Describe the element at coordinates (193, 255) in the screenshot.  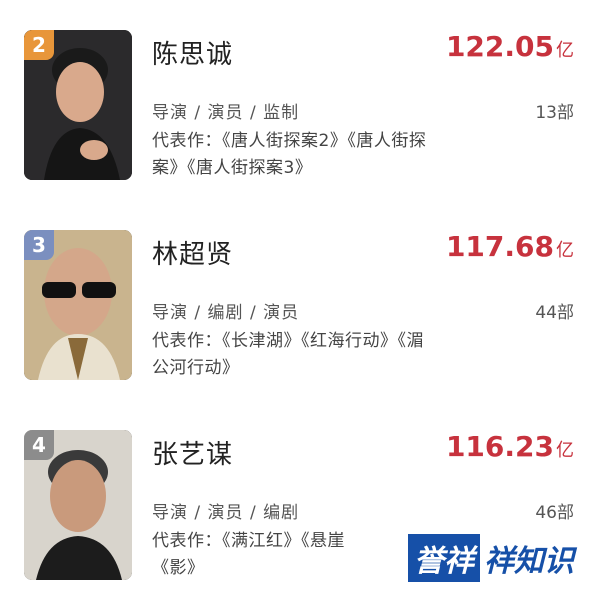
I see `director-name: 林超贤` at that location.